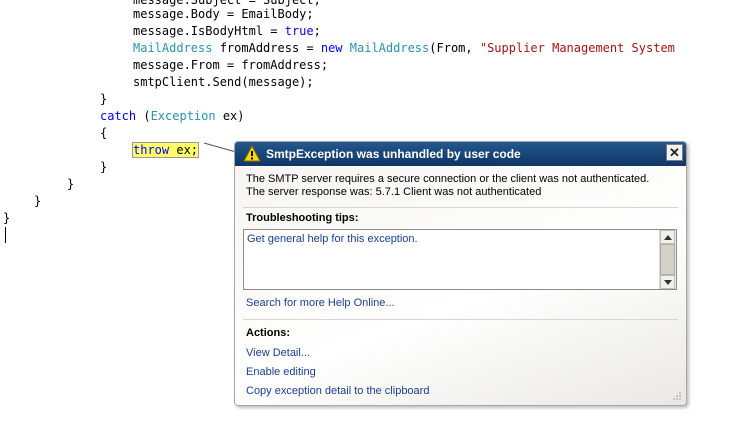  I want to click on arrow-down-icon, so click(668, 282).